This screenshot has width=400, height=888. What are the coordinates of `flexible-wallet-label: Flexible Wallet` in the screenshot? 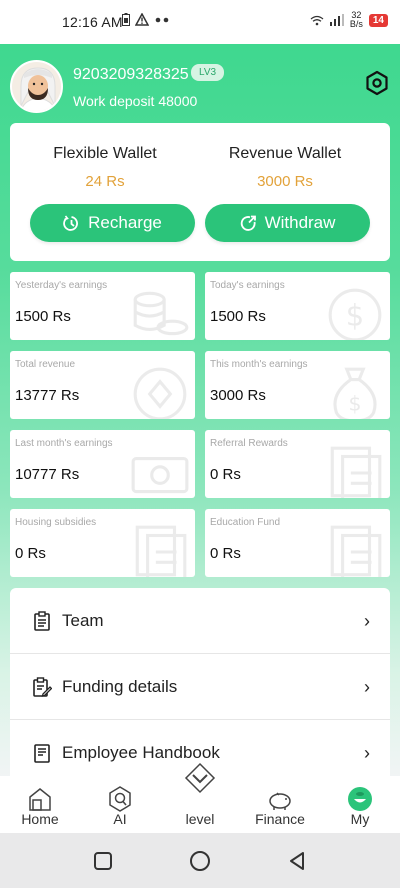 It's located at (105, 153).